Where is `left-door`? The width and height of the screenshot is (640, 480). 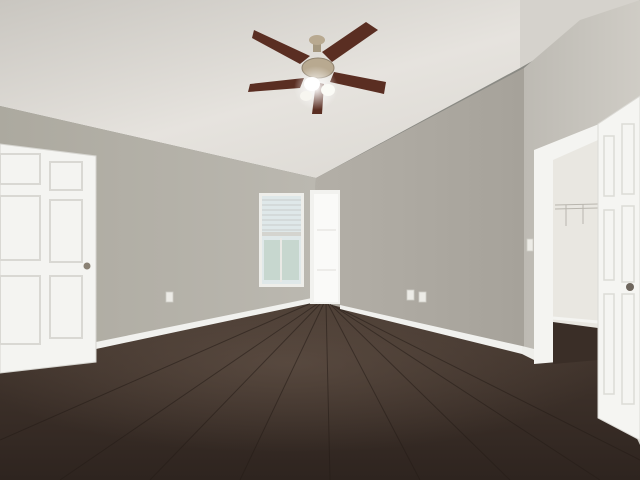 left-door is located at coordinates (48, 258).